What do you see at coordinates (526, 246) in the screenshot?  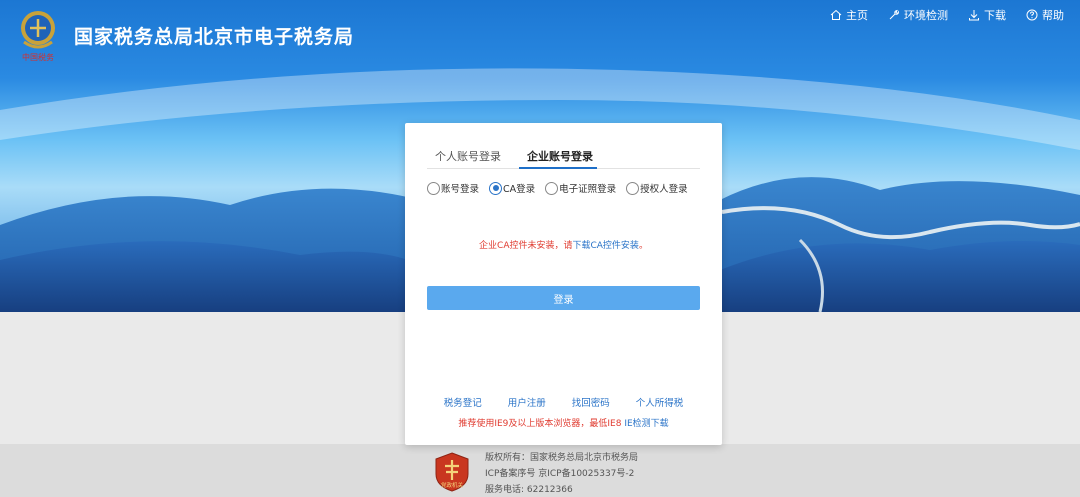 I see `warning-text: 企业CA控件未安装，请` at bounding box center [526, 246].